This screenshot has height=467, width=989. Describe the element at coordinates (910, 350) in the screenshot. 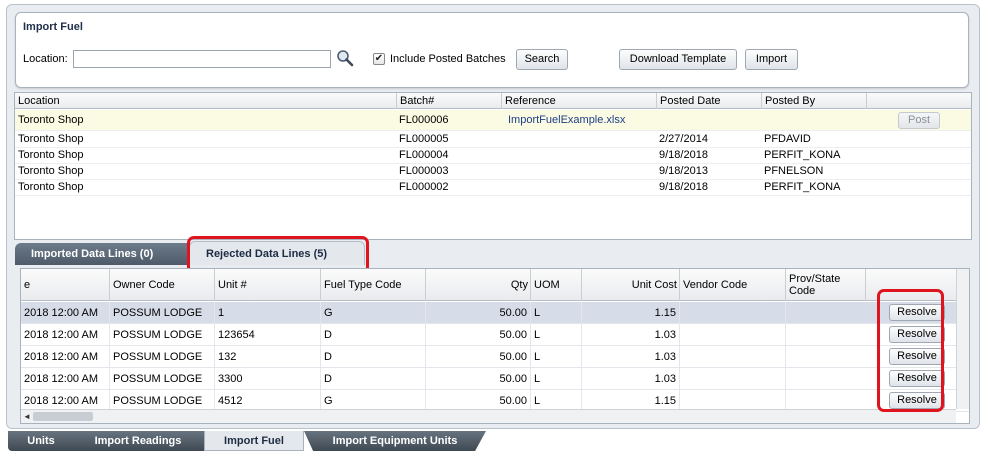

I see `resolve-highlight` at that location.